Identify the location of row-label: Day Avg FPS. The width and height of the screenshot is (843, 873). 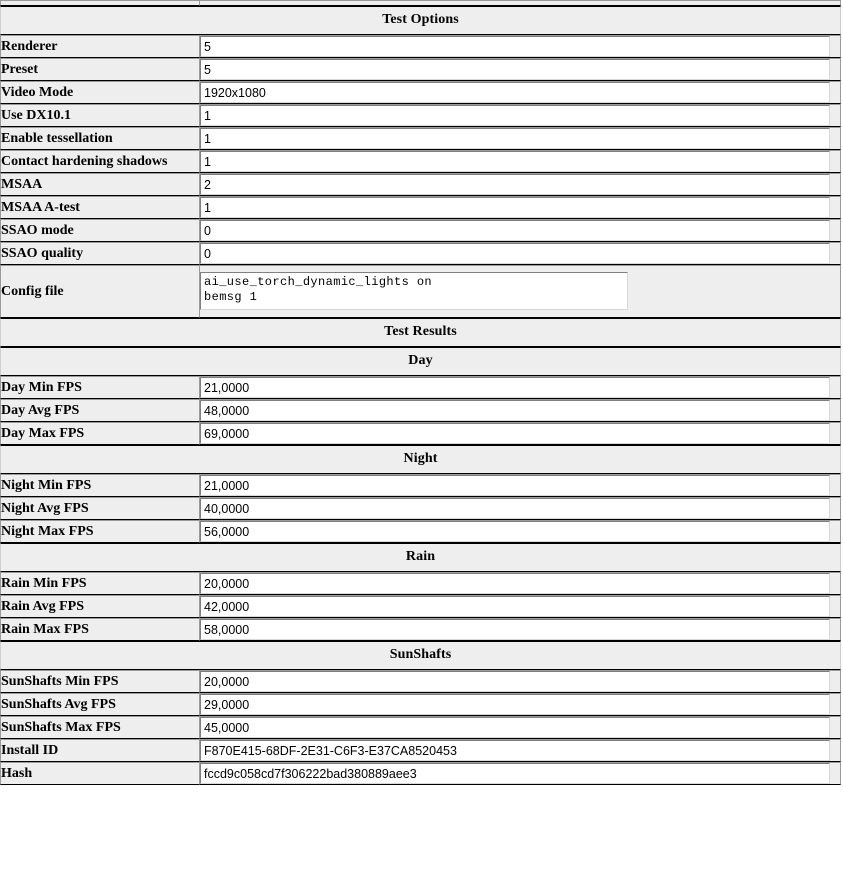
(100, 410).